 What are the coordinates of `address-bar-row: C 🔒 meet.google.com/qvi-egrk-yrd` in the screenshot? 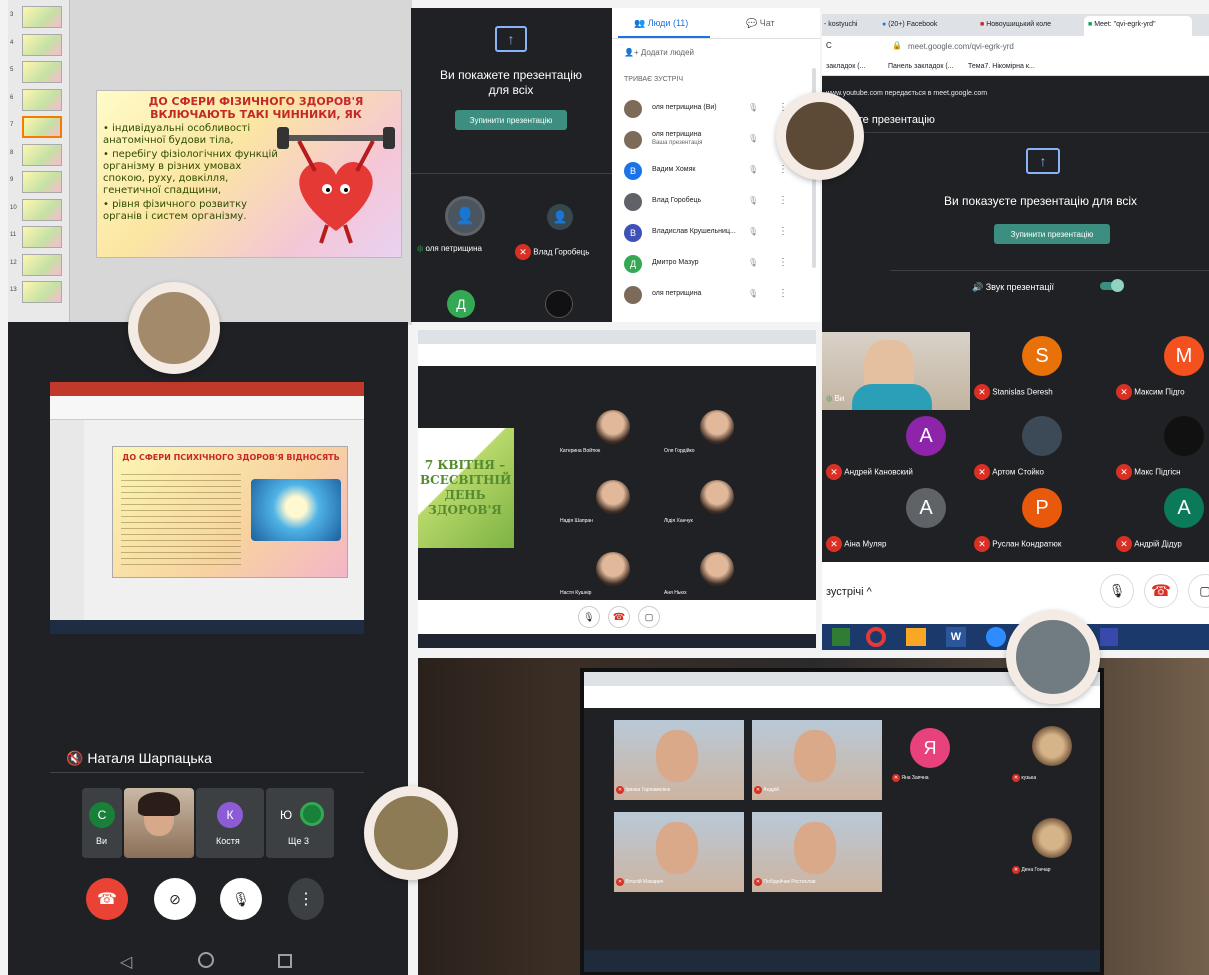 It's located at (1015, 47).